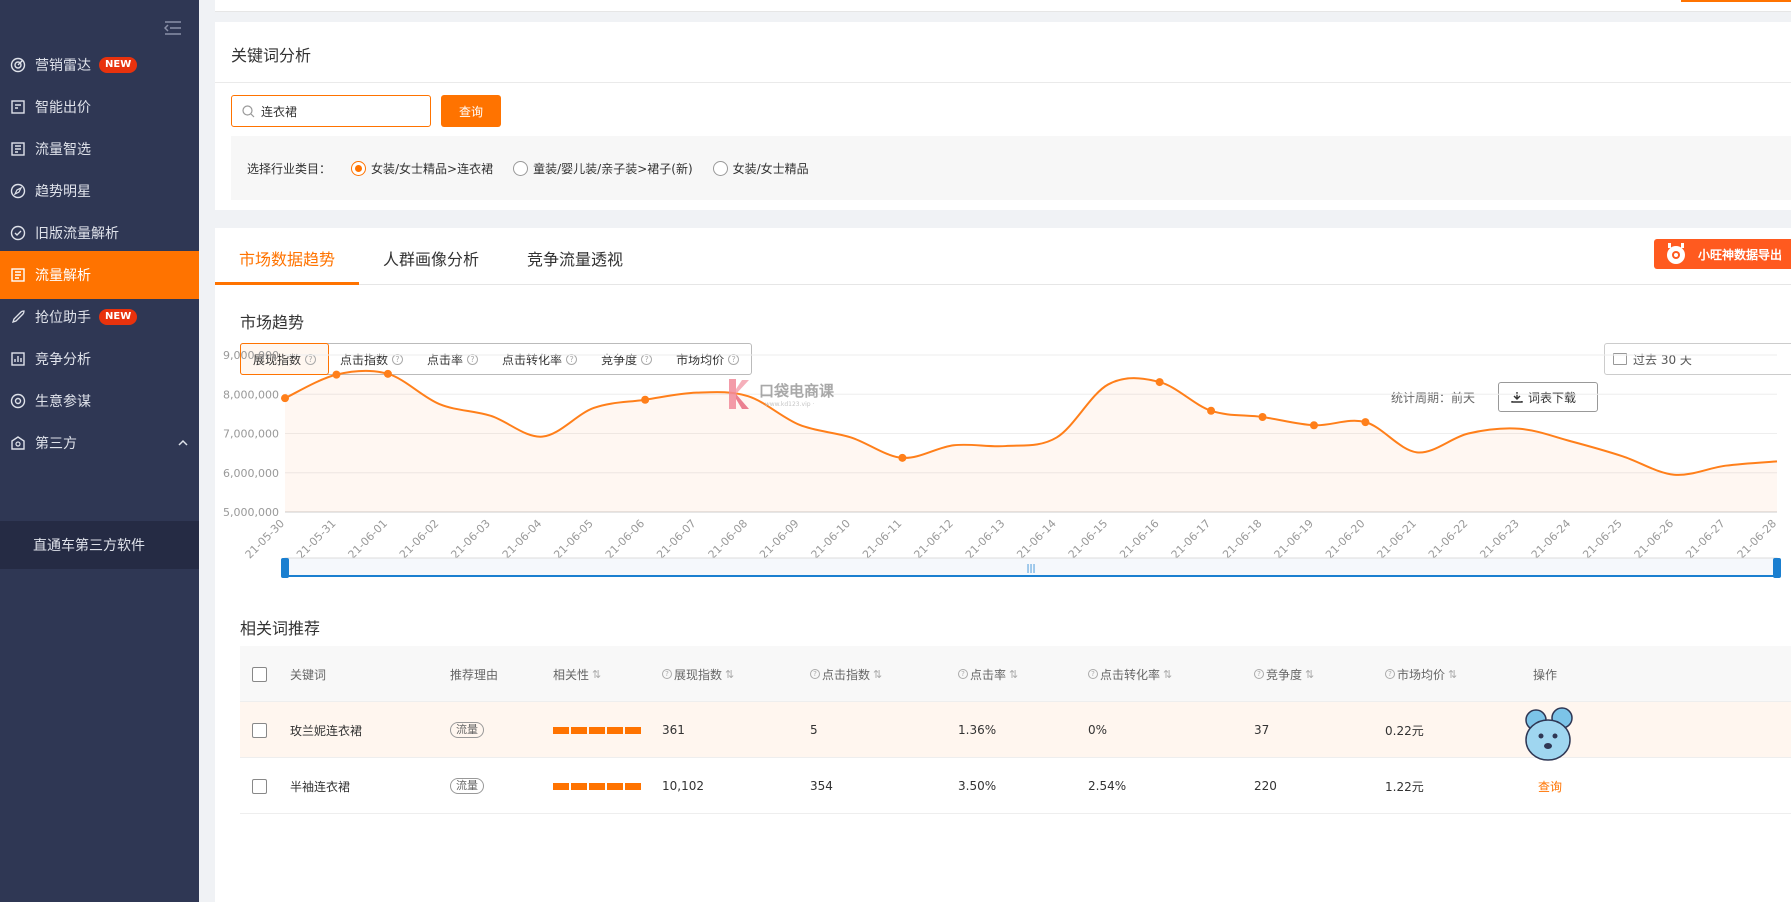 This screenshot has height=902, width=1791. Describe the element at coordinates (251, 473) in the screenshot. I see `y-tick-label: 6,000,000` at that location.